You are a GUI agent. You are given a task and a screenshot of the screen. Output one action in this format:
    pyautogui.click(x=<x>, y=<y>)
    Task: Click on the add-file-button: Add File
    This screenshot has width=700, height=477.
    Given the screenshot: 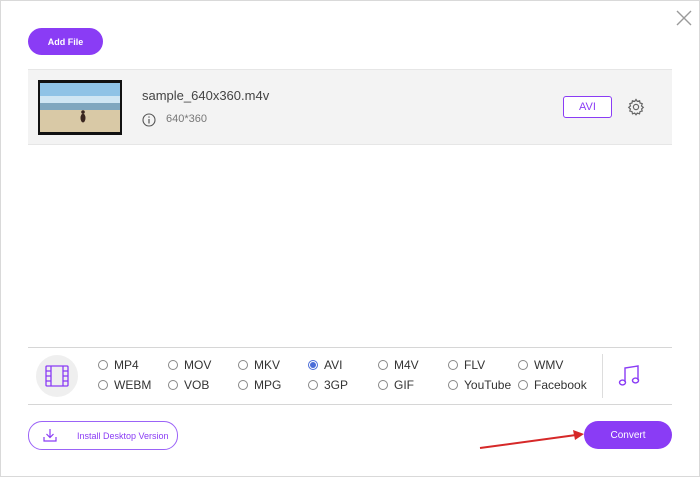 What is the action you would take?
    pyautogui.click(x=65, y=41)
    